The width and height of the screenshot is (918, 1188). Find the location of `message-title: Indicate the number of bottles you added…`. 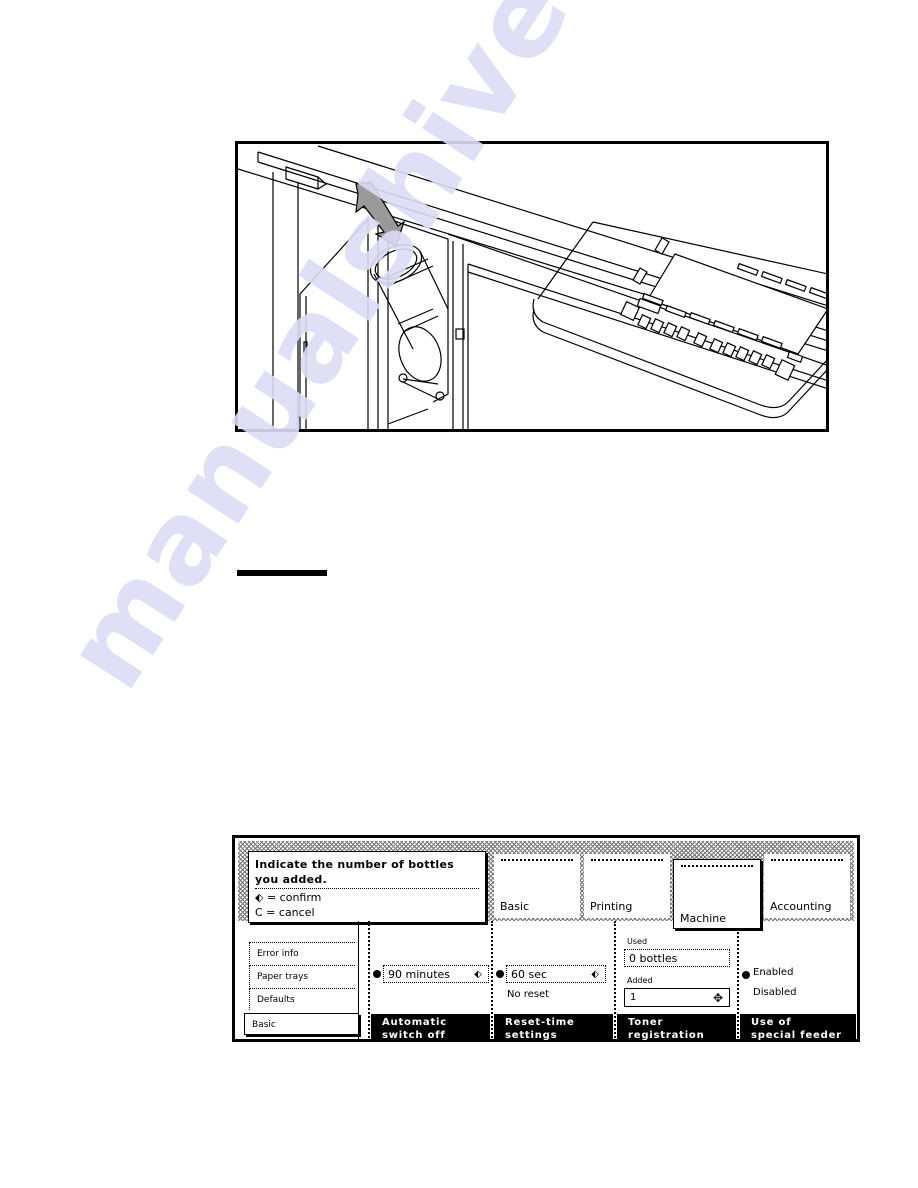

message-title: Indicate the number of bottles you added… is located at coordinates (355, 872).